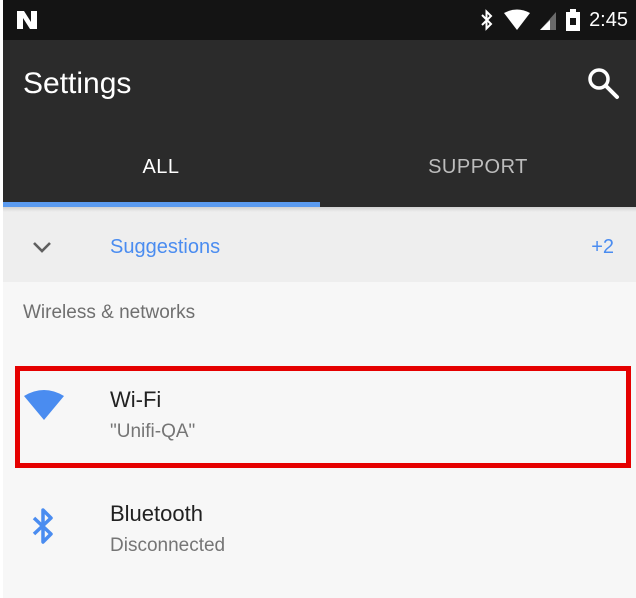 Image resolution: width=636 pixels, height=598 pixels. I want to click on tab-support: SUPPORT, so click(478, 167).